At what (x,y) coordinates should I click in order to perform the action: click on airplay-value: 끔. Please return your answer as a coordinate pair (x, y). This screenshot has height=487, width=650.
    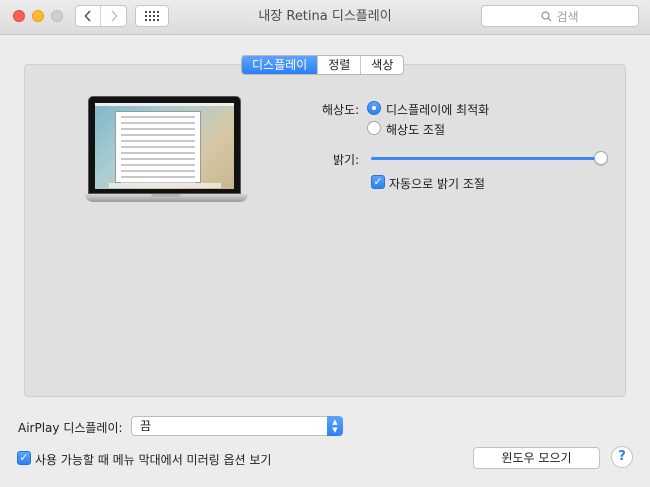
    Looking at the image, I should click on (146, 426).